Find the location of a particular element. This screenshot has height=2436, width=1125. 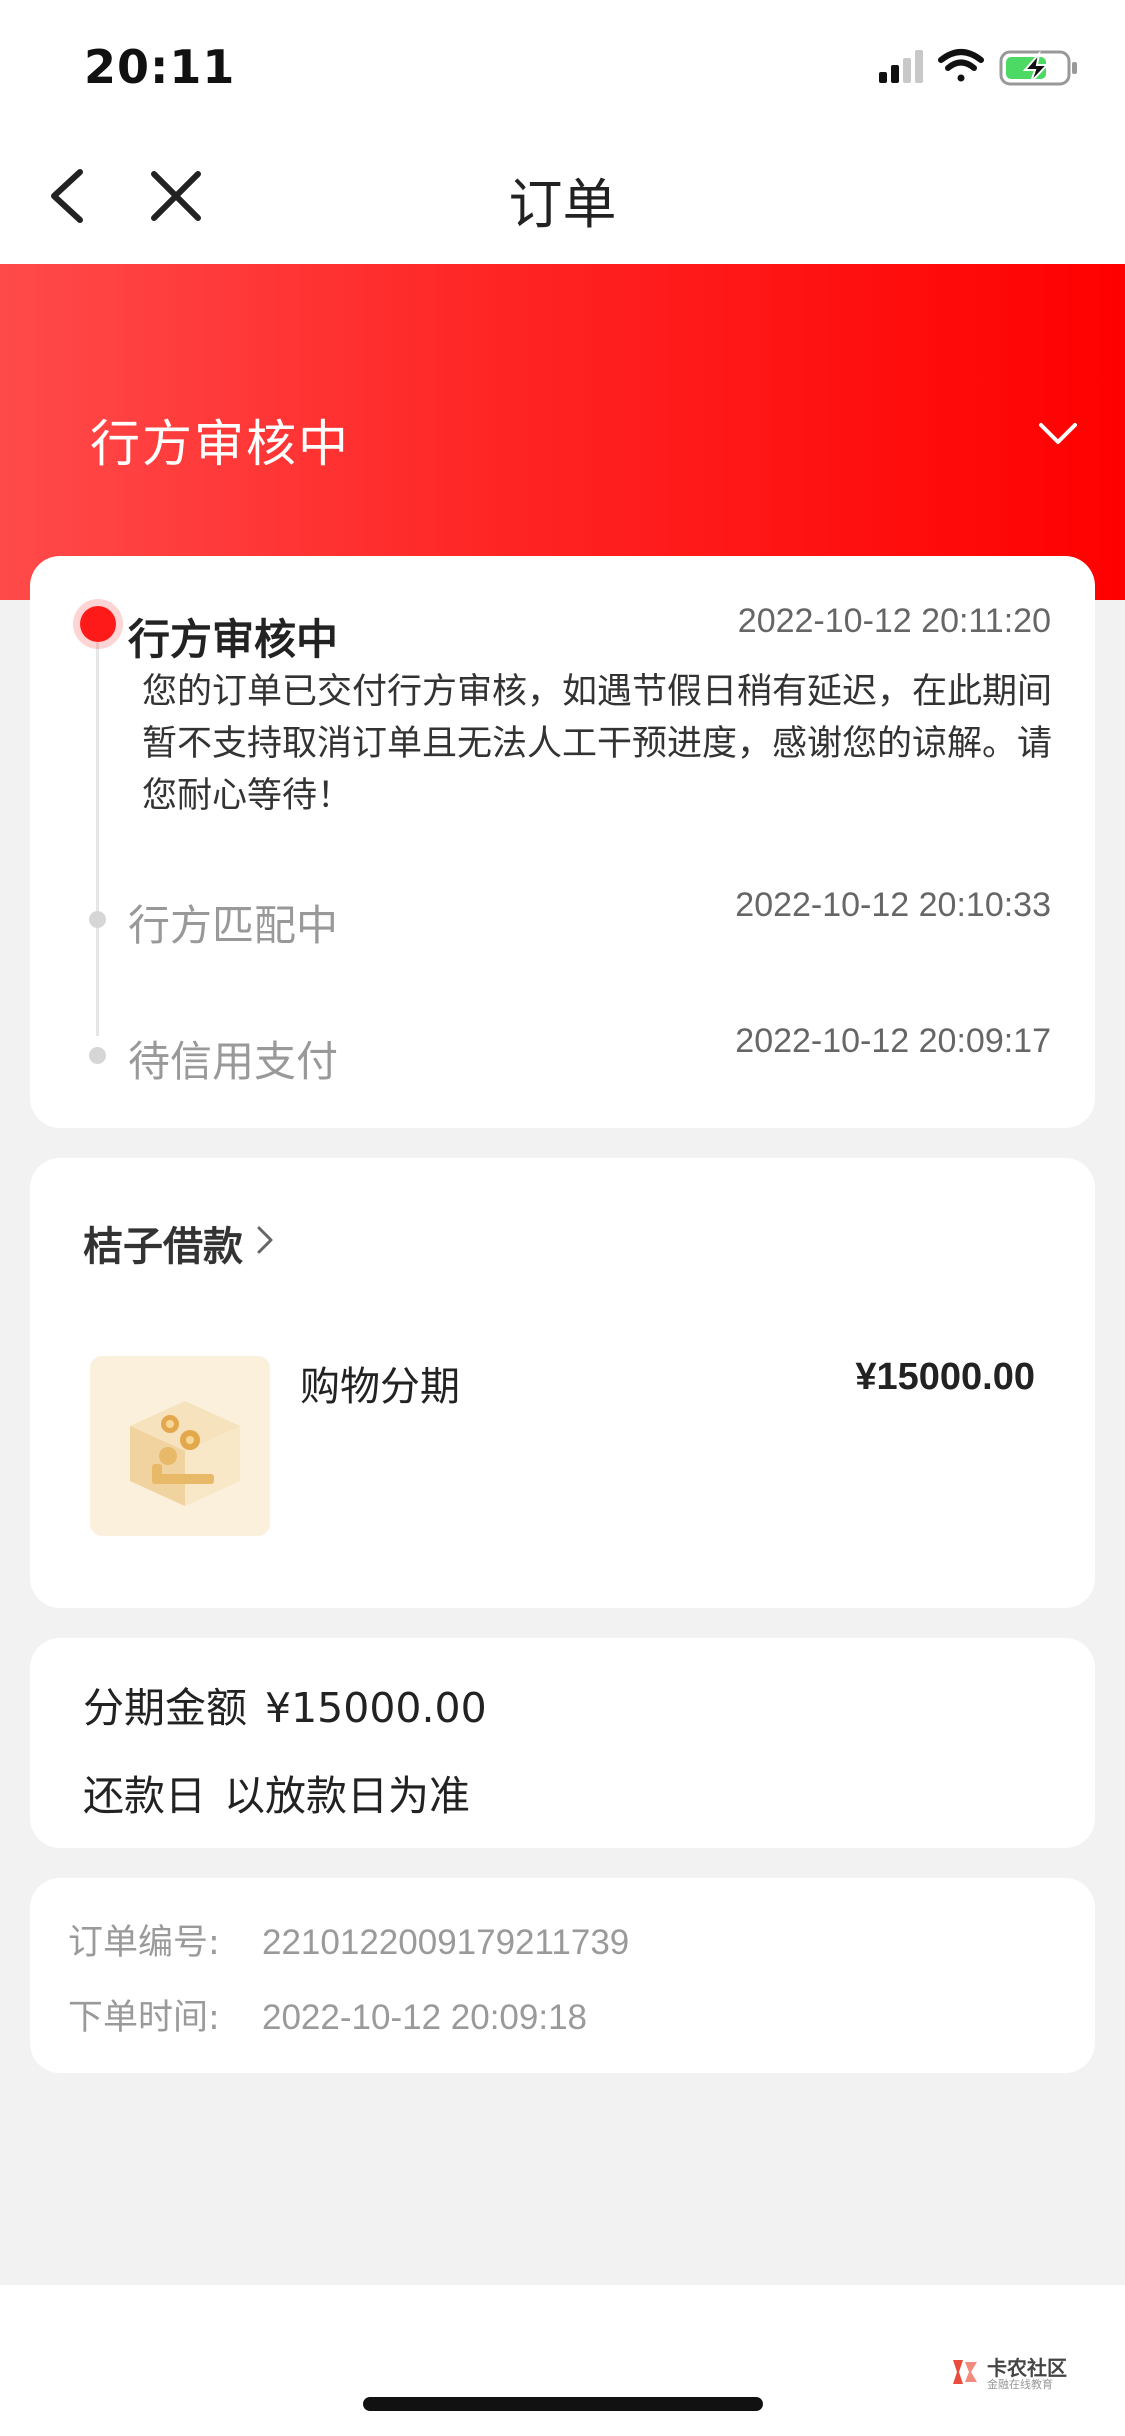

product-name: 购物分期 is located at coordinates (380, 1387).